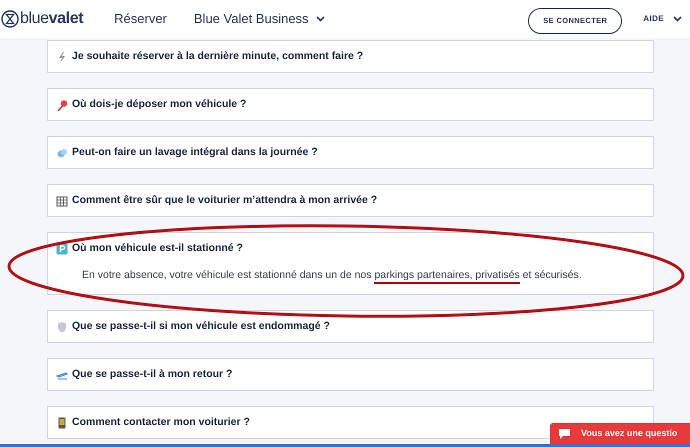  What do you see at coordinates (564, 434) in the screenshot?
I see `chat-icon` at bounding box center [564, 434].